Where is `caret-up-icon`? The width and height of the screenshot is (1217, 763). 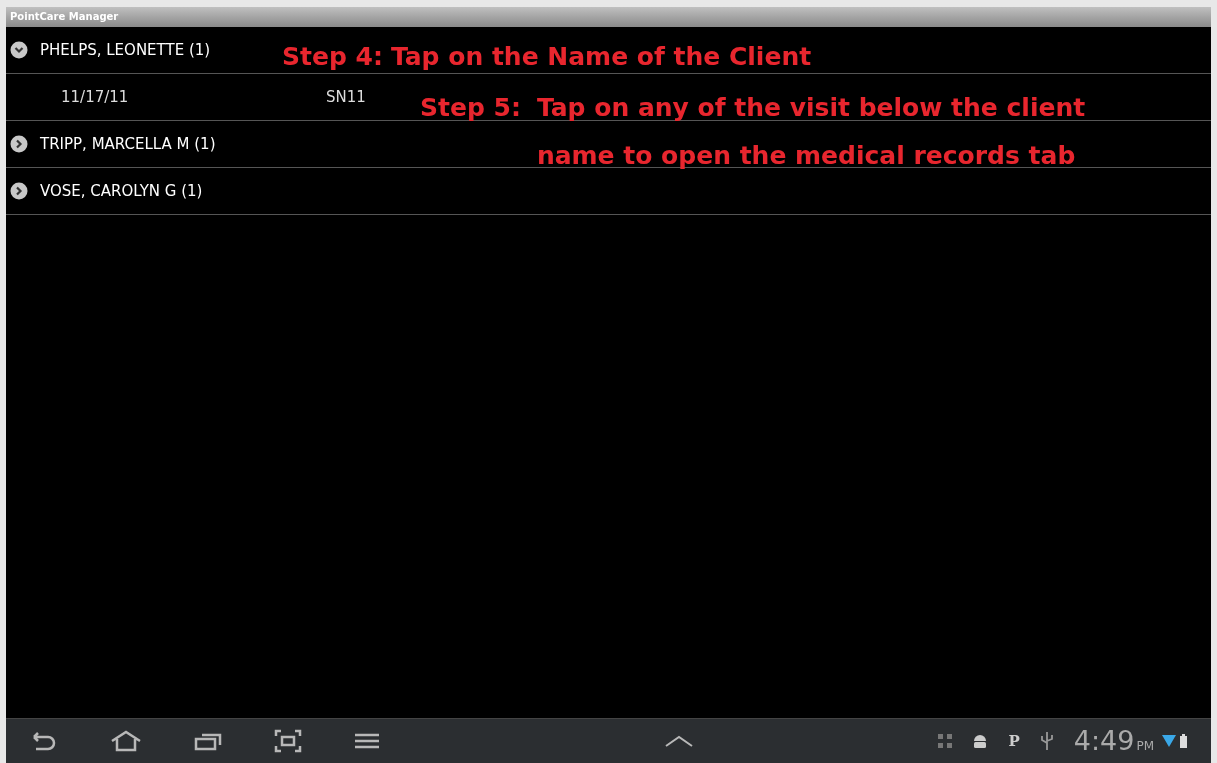 caret-up-icon is located at coordinates (679, 741).